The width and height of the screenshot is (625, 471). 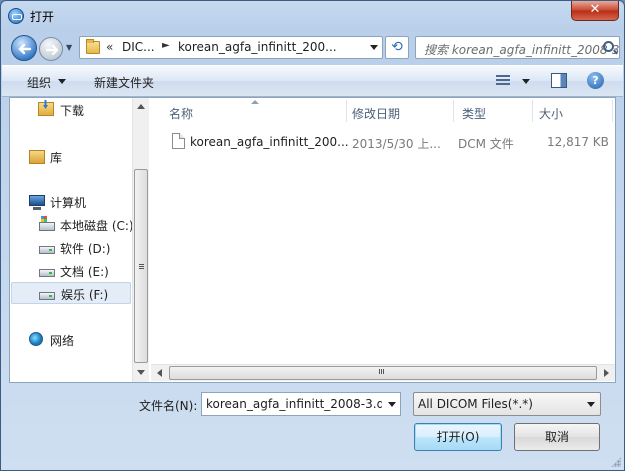 I want to click on computer-icon, so click(x=37, y=202).